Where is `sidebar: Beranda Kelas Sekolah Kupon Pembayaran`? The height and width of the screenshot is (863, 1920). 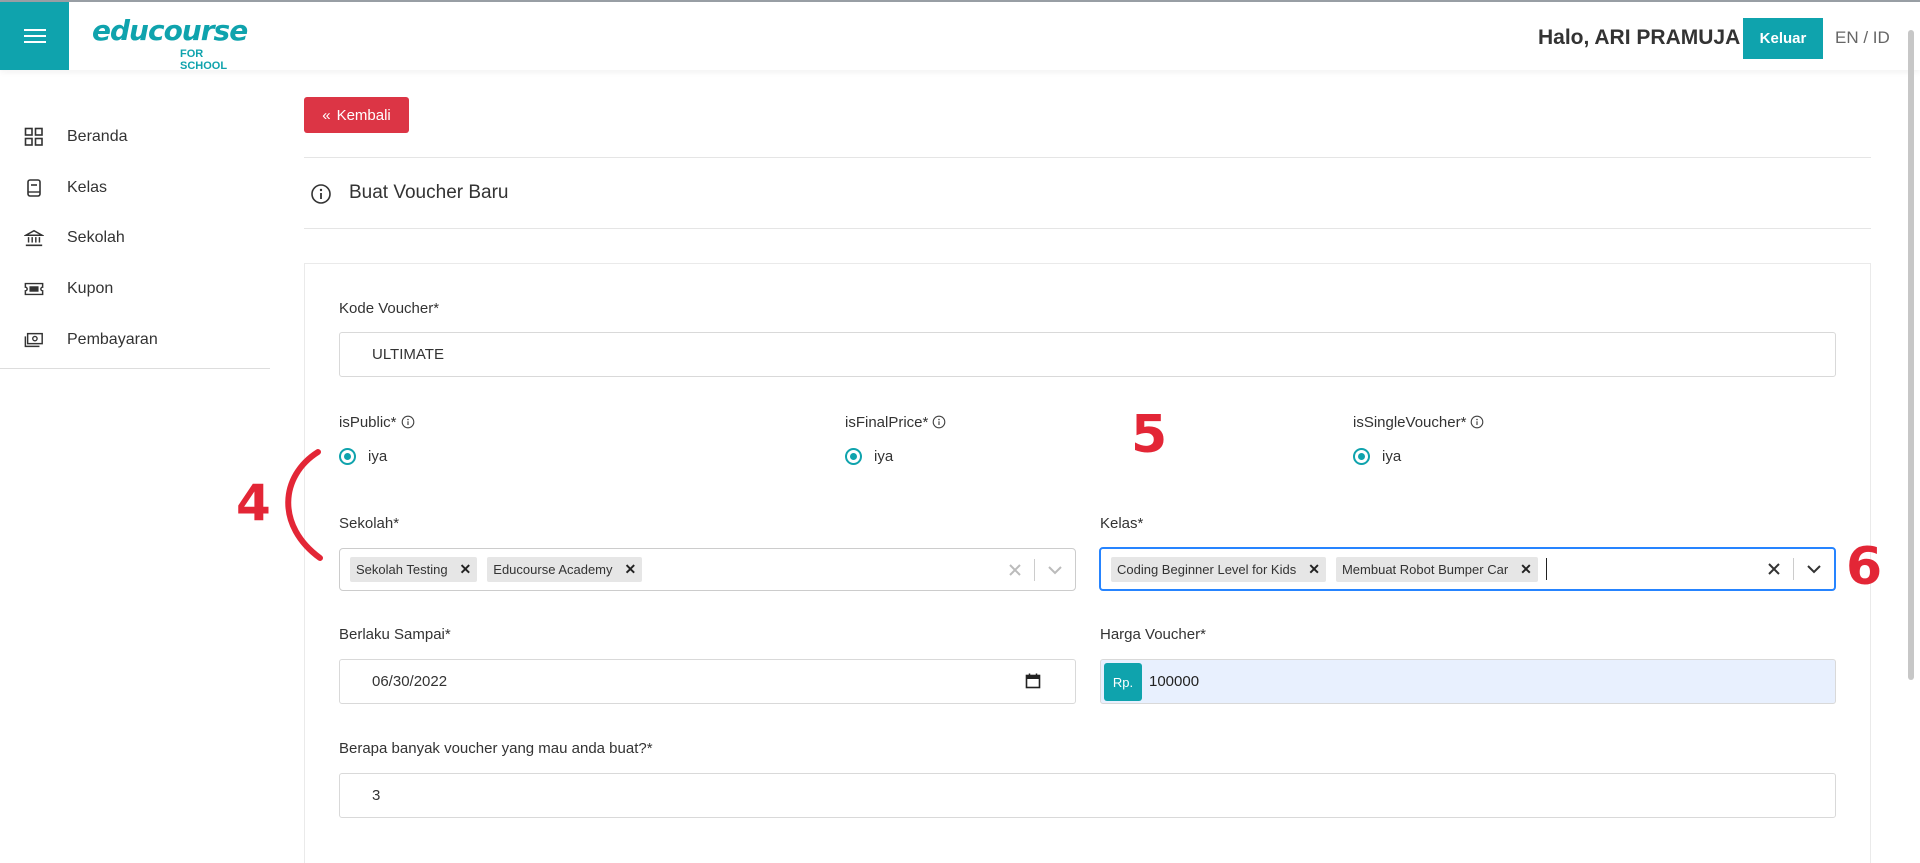 sidebar: Beranda Kelas Sekolah Kupon Pembayaran is located at coordinates (135, 220).